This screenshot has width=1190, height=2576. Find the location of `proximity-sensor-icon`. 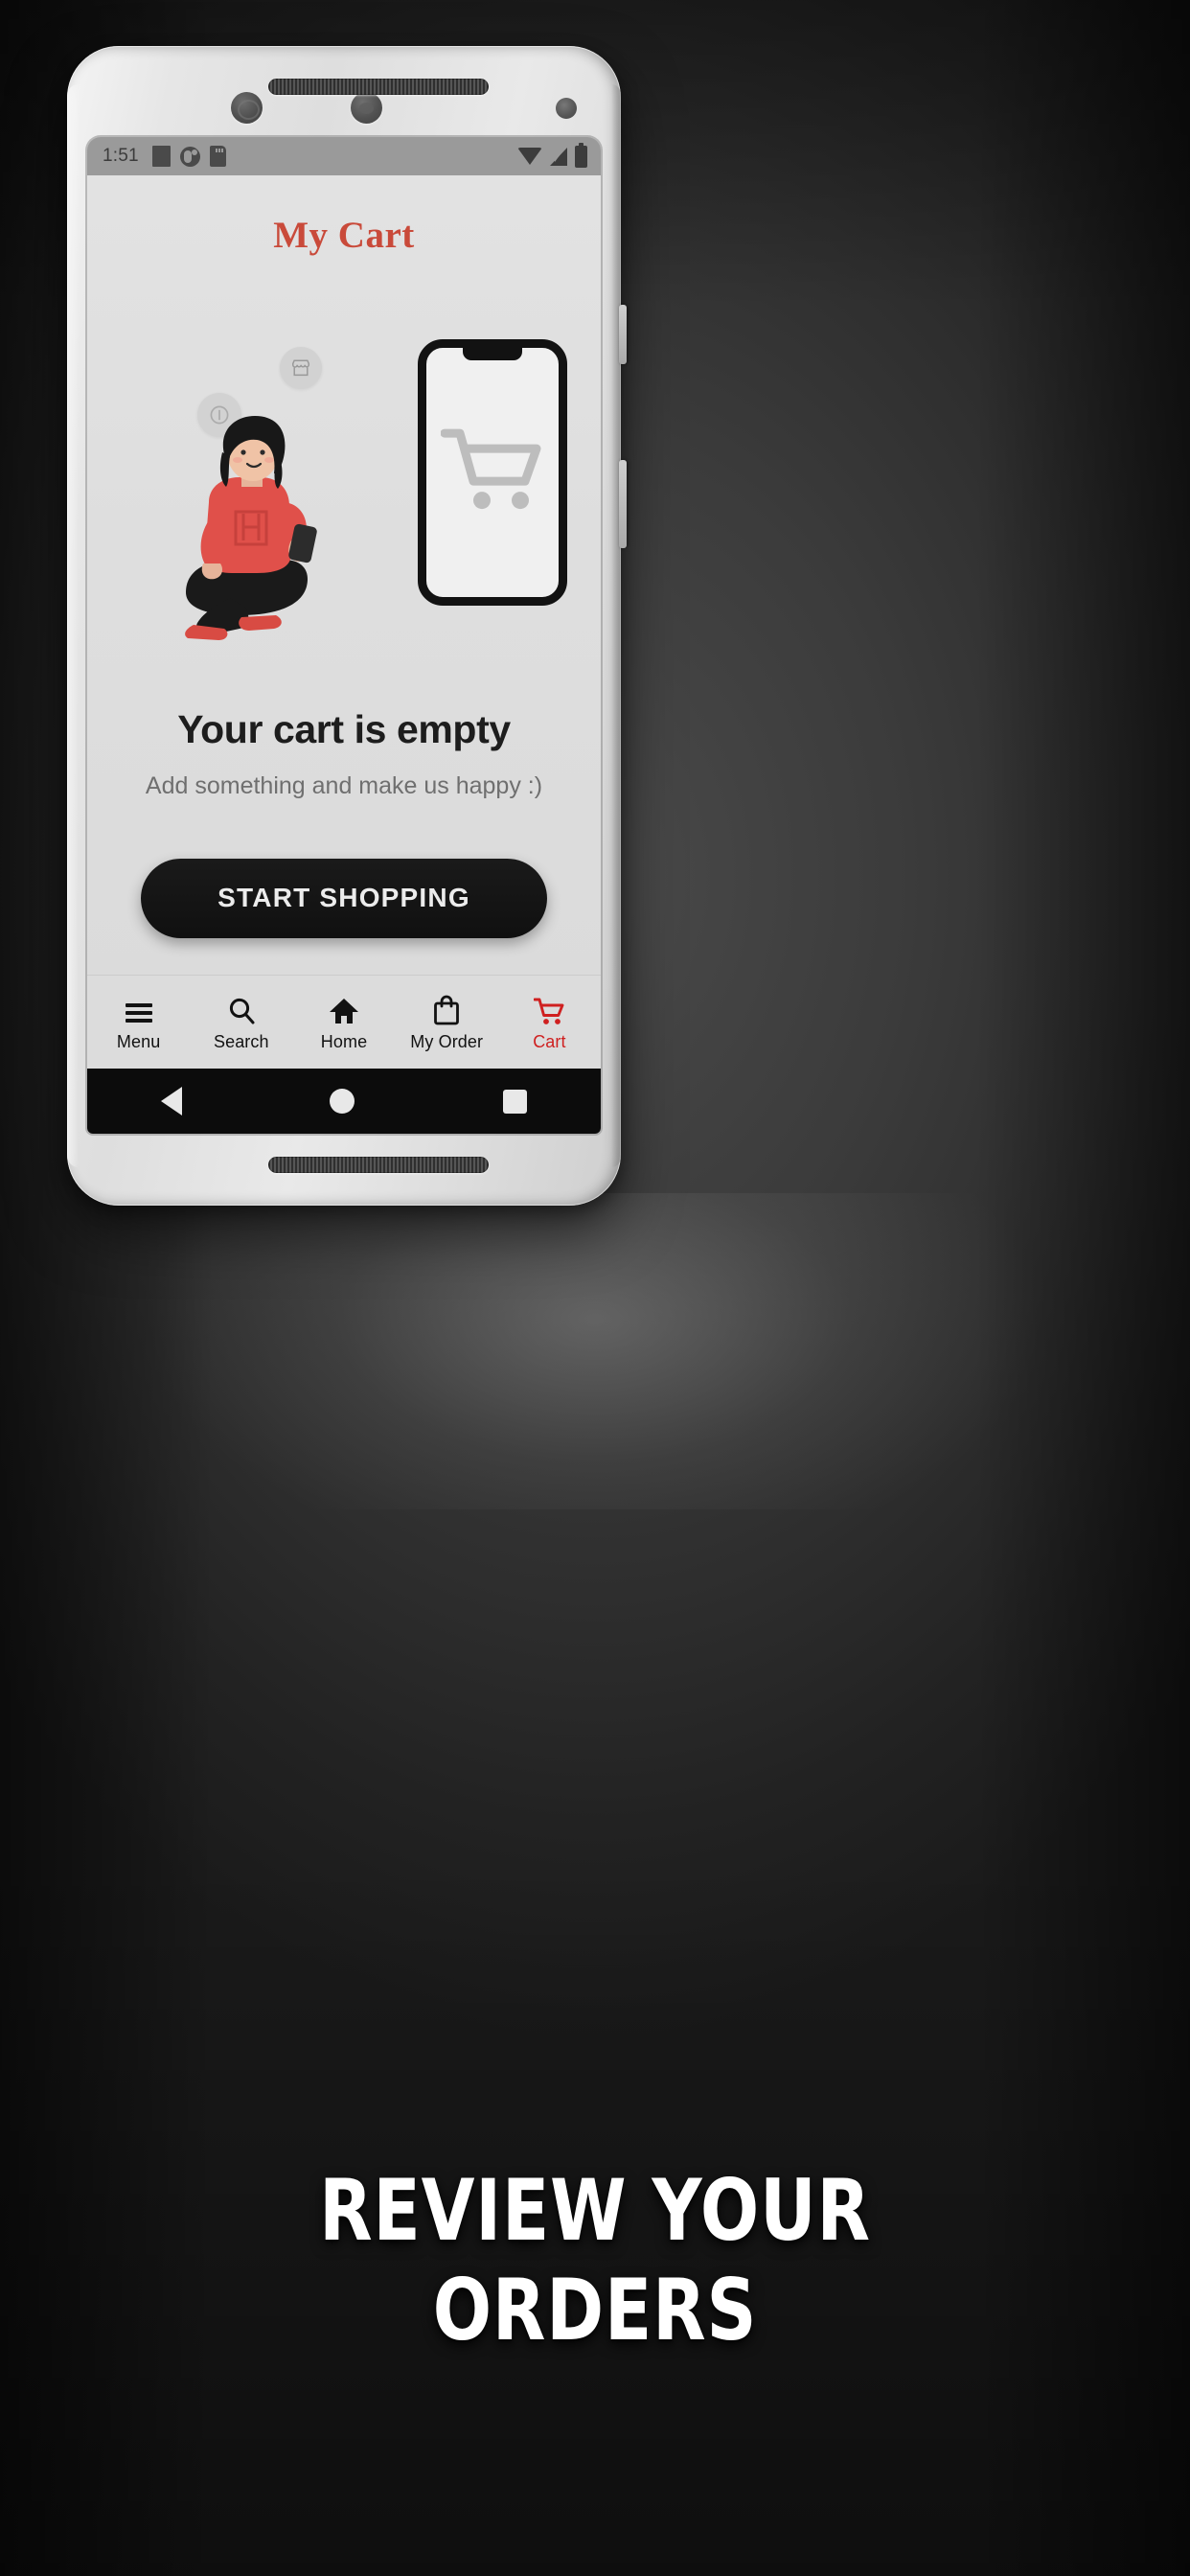

proximity-sensor-icon is located at coordinates (567, 108).